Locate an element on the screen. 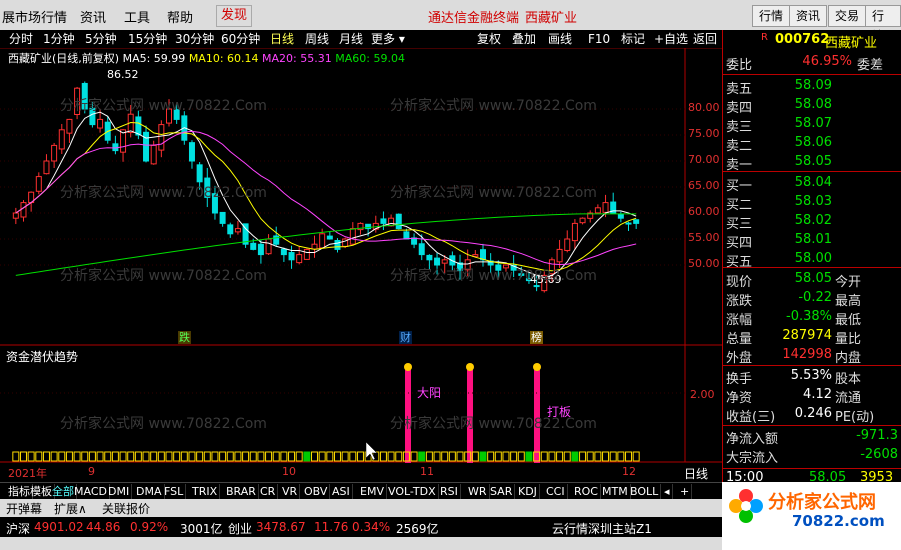 This screenshot has width=901, height=550. indicator-tab: BRAR is located at coordinates (241, 491).